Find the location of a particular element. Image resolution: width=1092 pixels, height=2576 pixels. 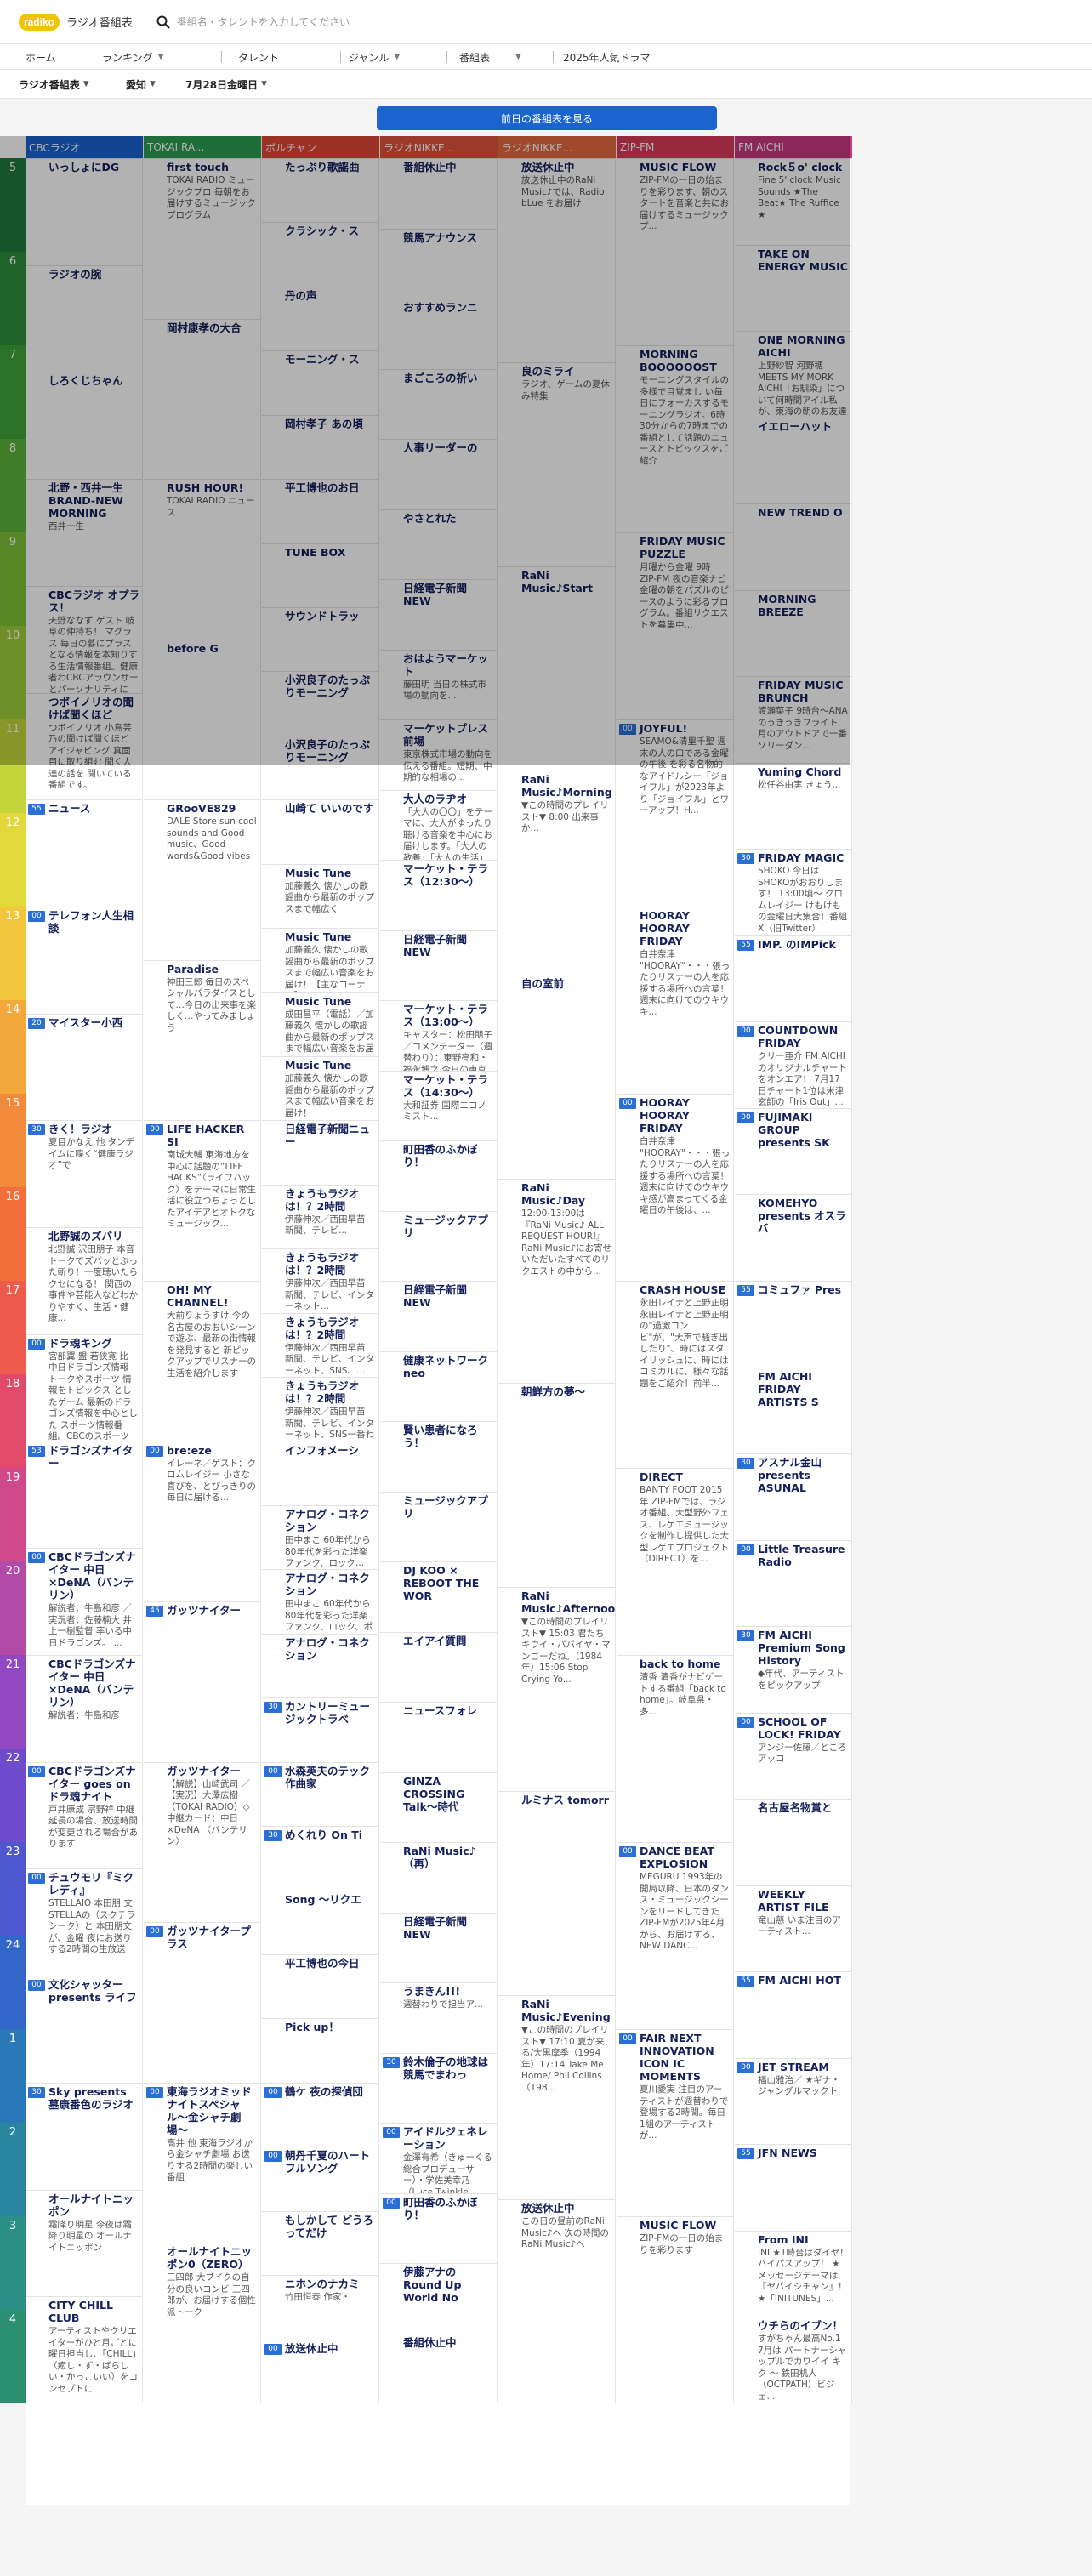

program-cell: 30 Sky presents 墓康番色のラジオ is located at coordinates (84, 2136).